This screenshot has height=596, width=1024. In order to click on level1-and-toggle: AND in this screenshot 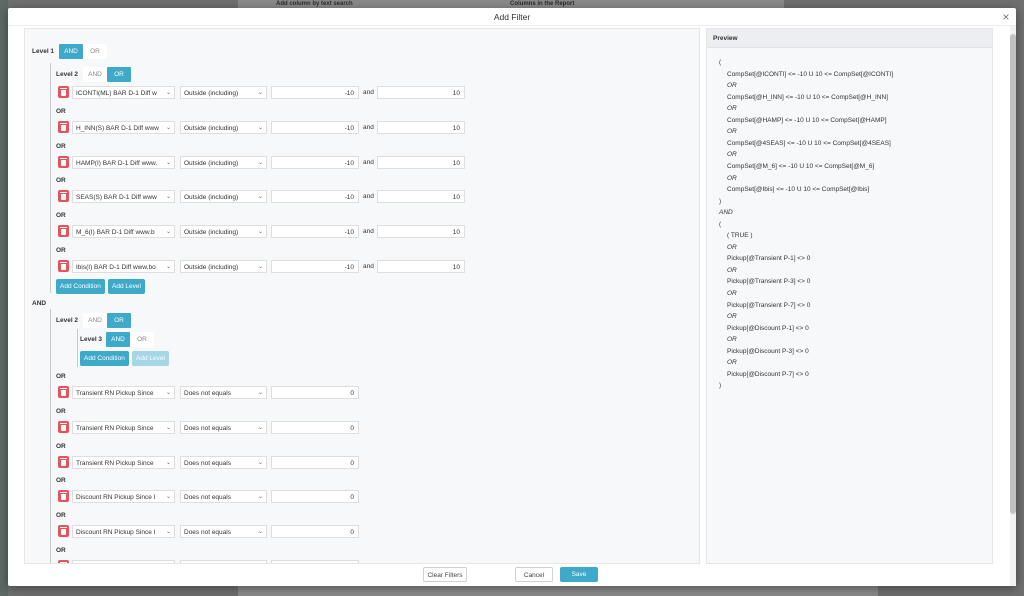, I will do `click(71, 51)`.